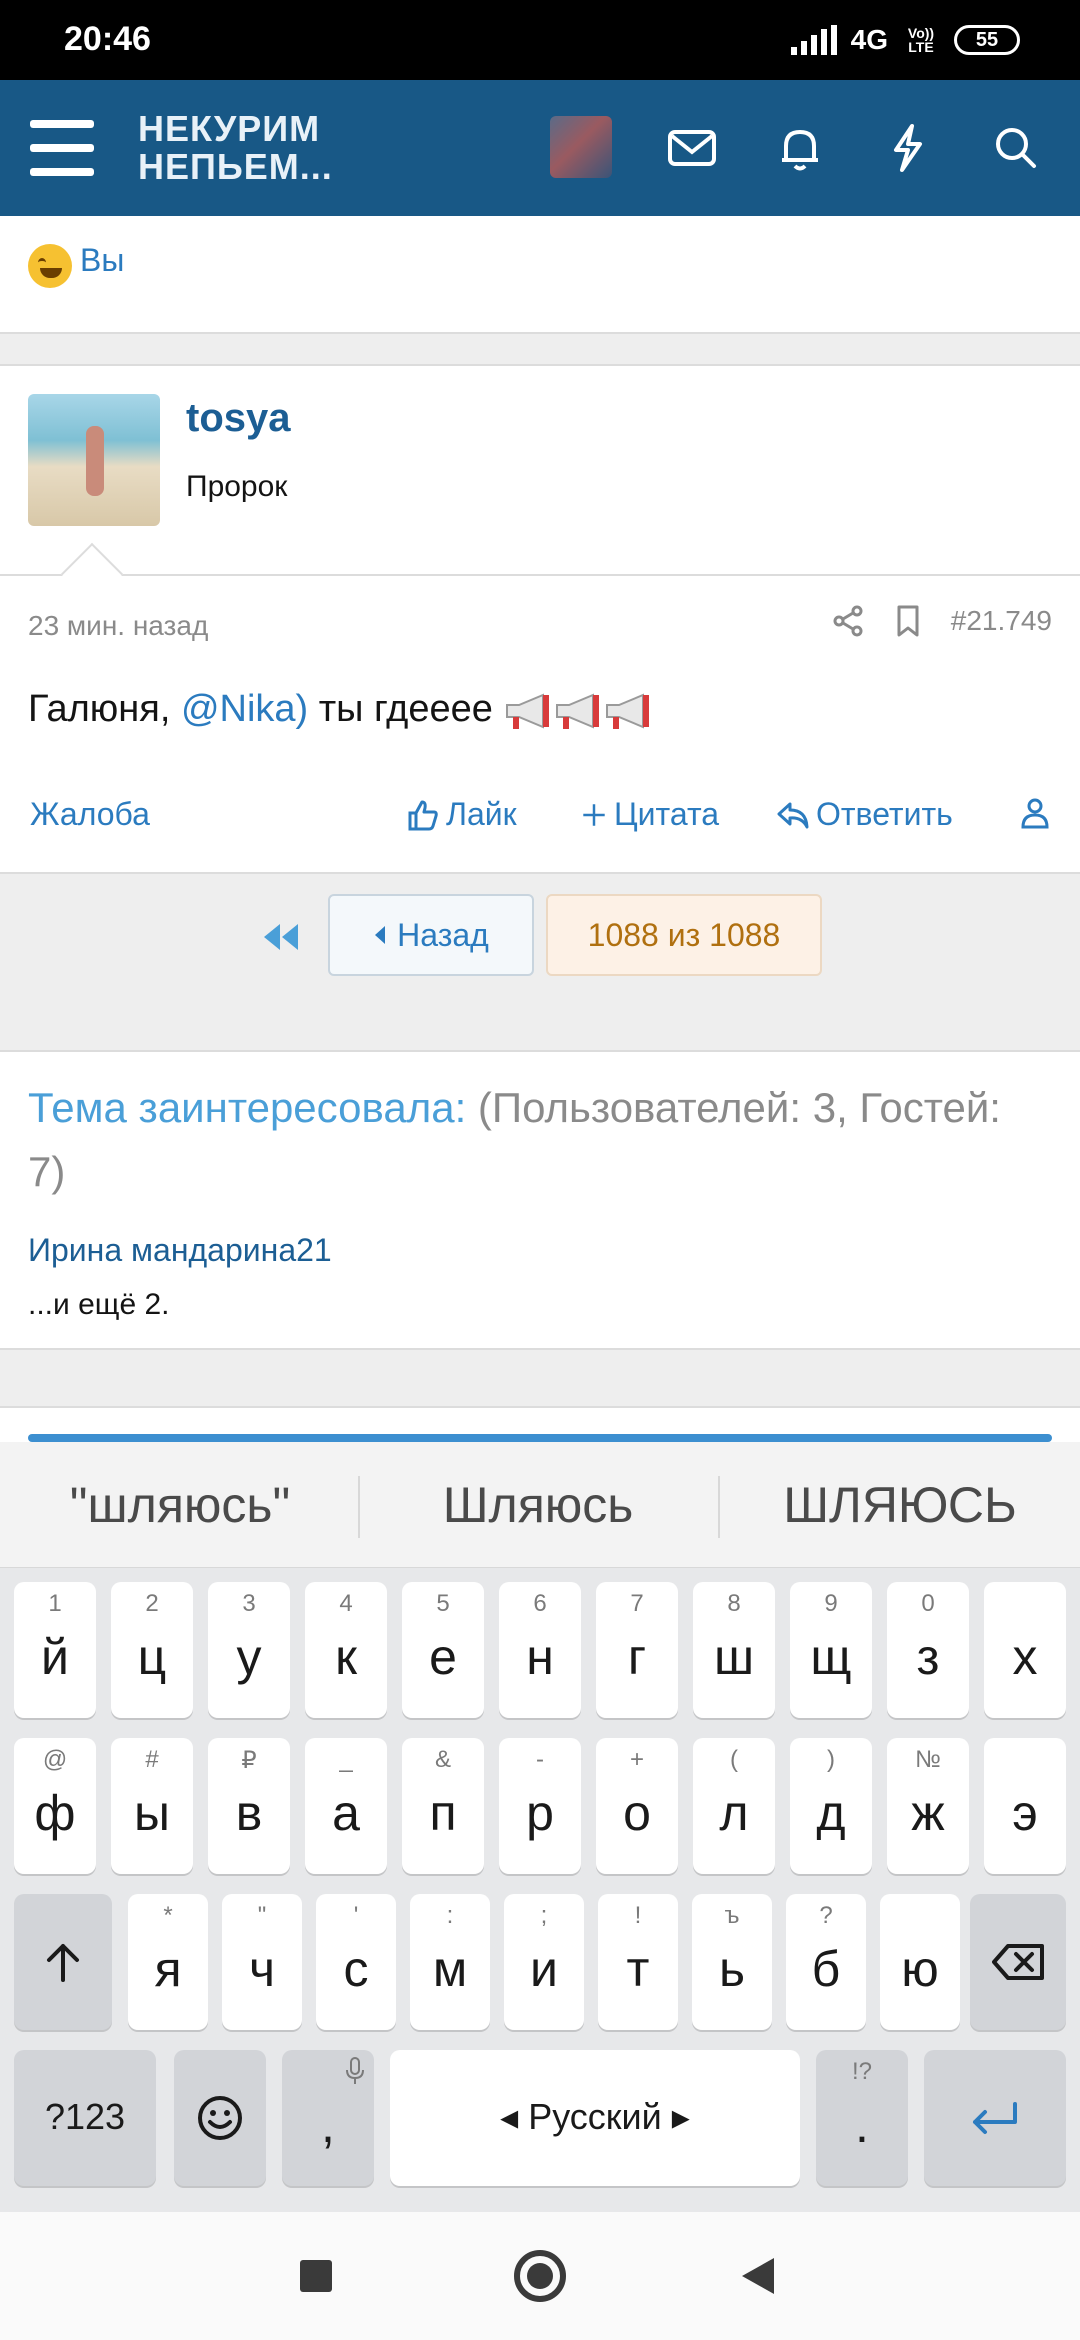  Describe the element at coordinates (578, 711) in the screenshot. I see `megaphone-icon` at that location.